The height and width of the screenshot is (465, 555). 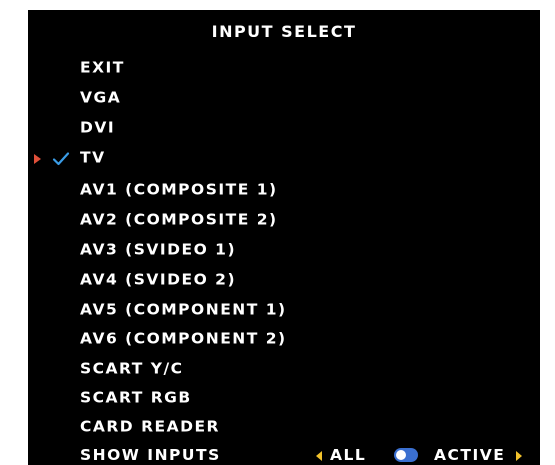 What do you see at coordinates (183, 310) in the screenshot?
I see `menu-item-av5: AV5 (COMPONENT 1)` at bounding box center [183, 310].